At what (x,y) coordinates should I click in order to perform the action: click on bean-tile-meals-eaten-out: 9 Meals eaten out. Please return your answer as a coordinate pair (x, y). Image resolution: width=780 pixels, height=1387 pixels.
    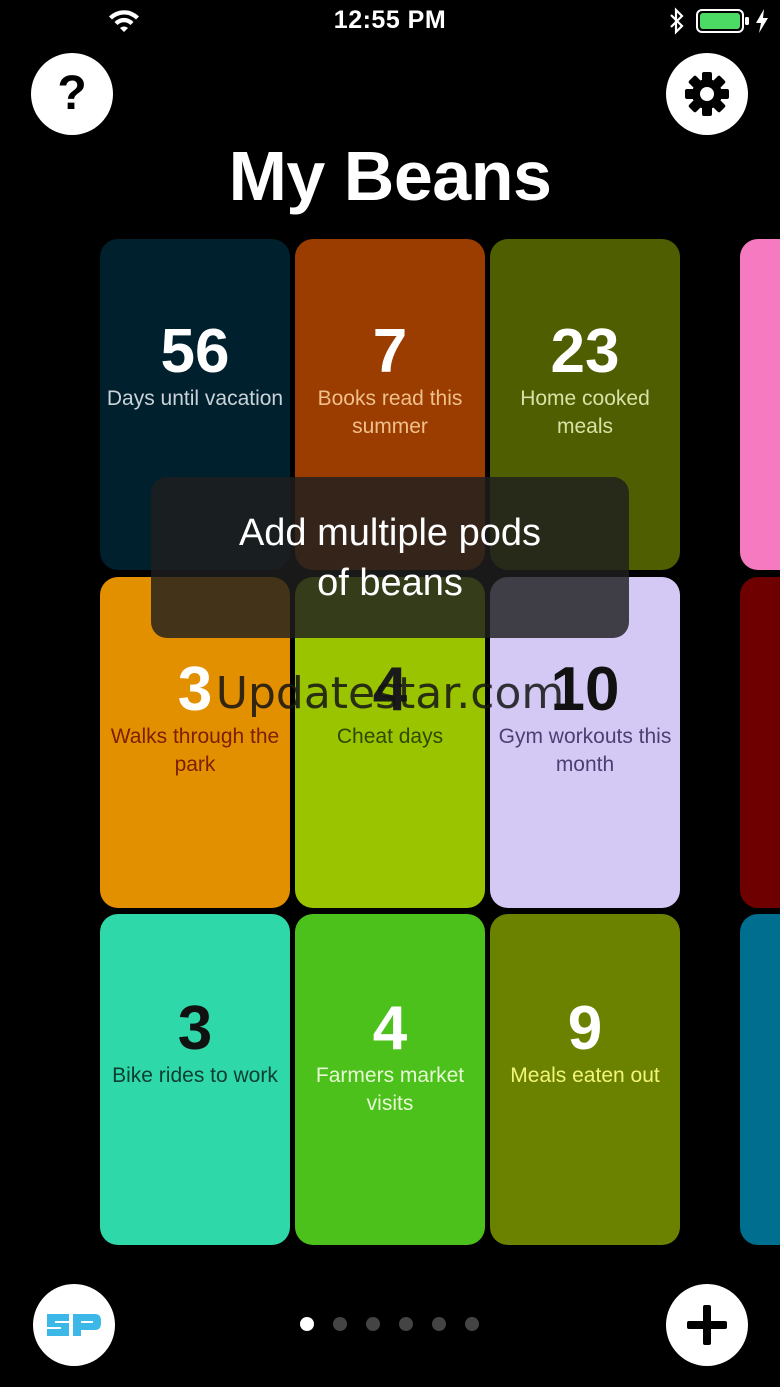
    Looking at the image, I should click on (585, 1079).